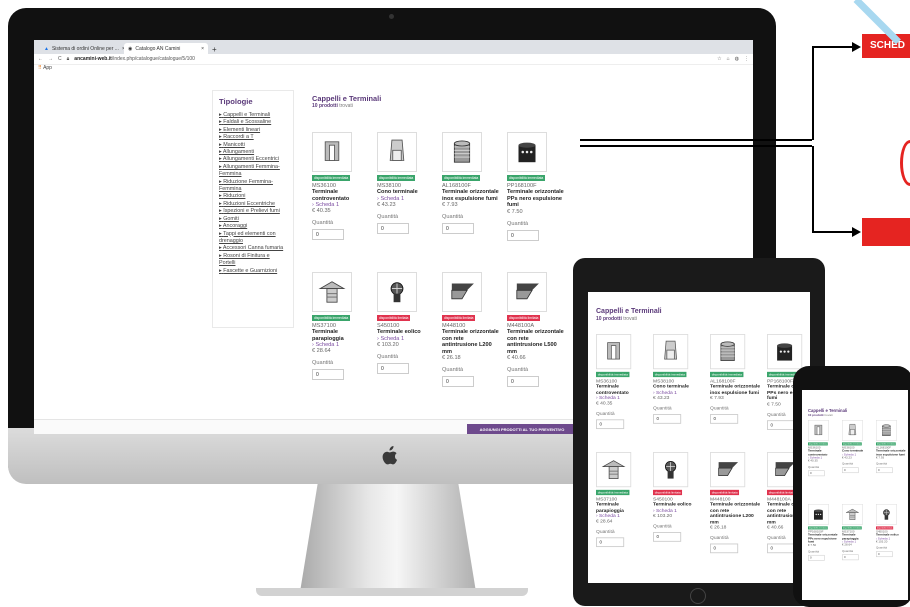 The image size is (910, 607). I want to click on extension-icon: ⌂, so click(728, 59).